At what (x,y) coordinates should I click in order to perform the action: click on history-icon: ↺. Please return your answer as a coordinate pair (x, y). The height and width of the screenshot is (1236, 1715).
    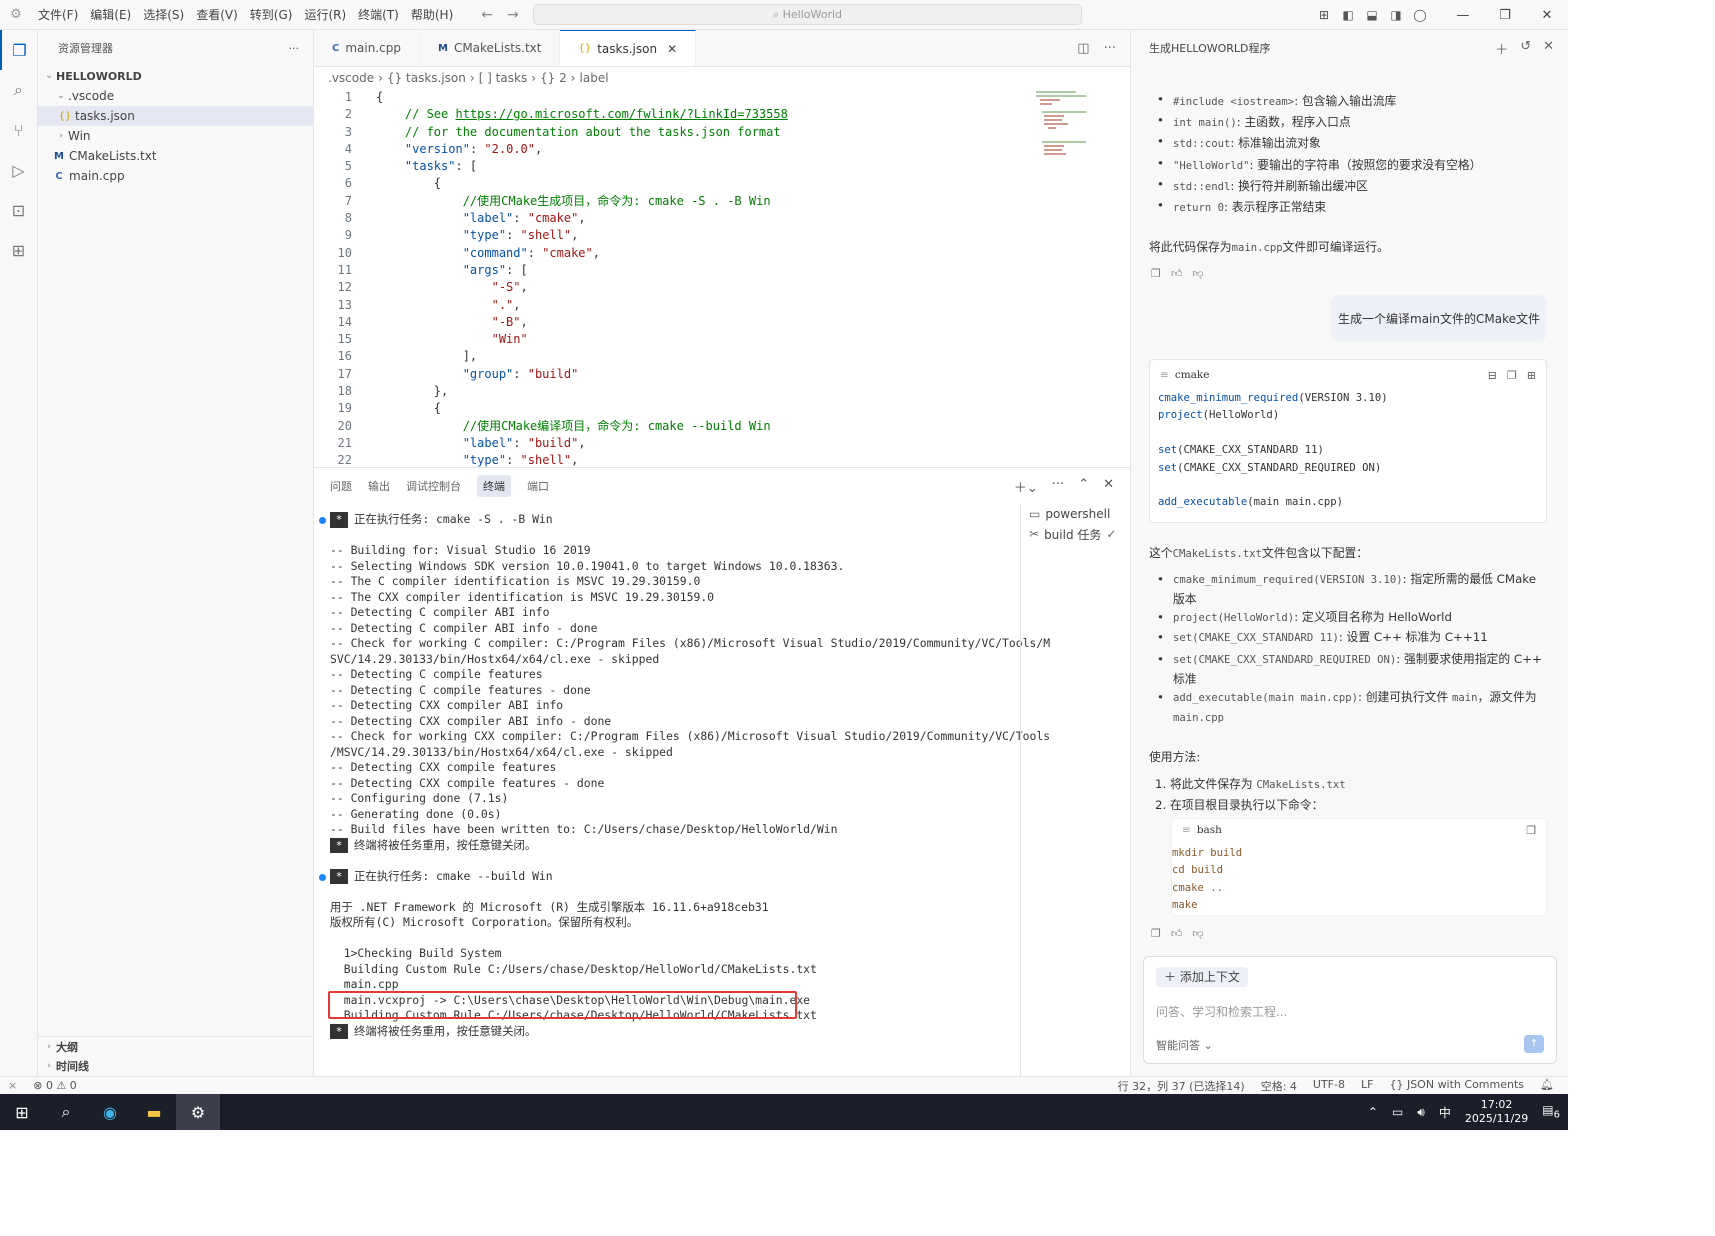
    Looking at the image, I should click on (1525, 48).